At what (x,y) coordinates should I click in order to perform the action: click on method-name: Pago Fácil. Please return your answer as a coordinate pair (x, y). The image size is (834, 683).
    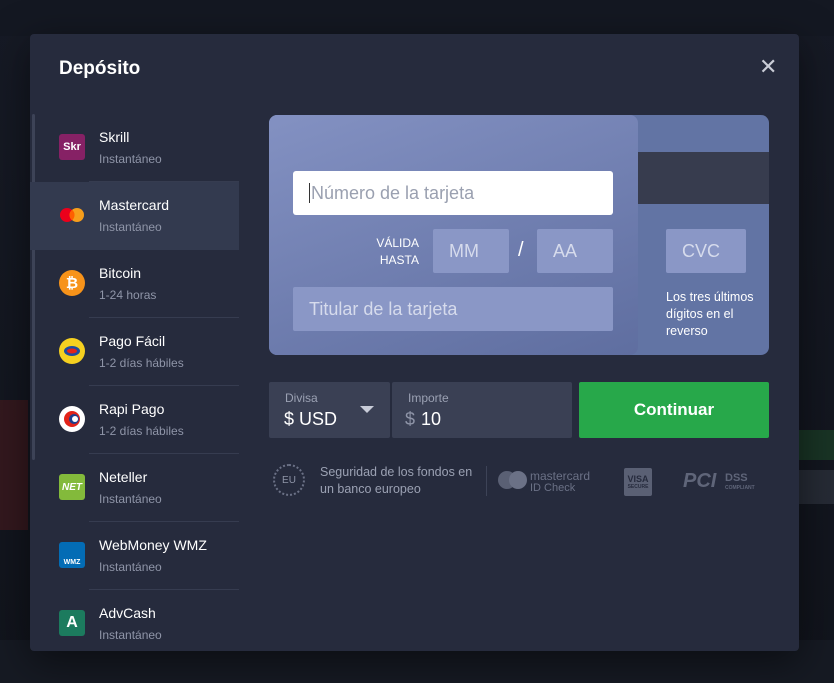
    Looking at the image, I should click on (132, 341).